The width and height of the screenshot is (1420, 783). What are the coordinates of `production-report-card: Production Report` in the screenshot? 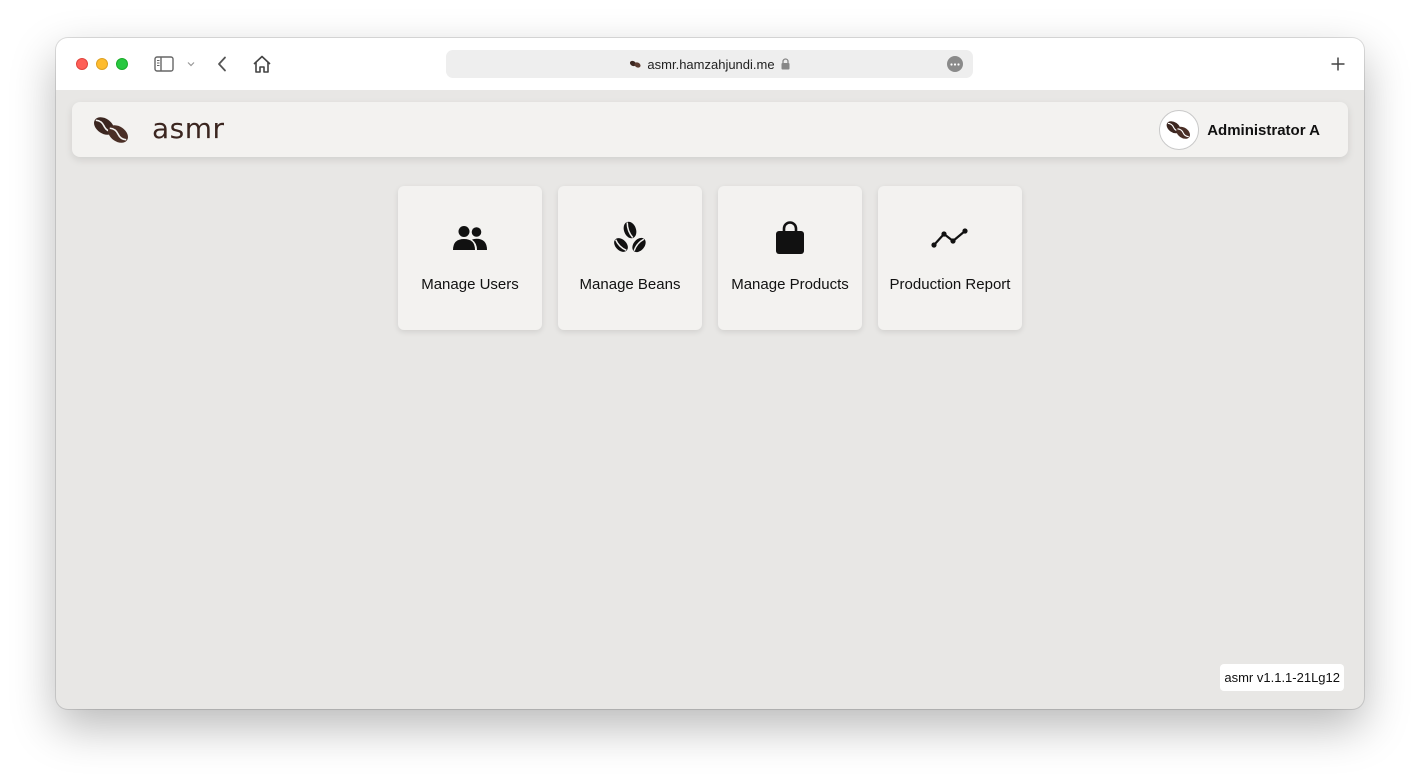 It's located at (950, 258).